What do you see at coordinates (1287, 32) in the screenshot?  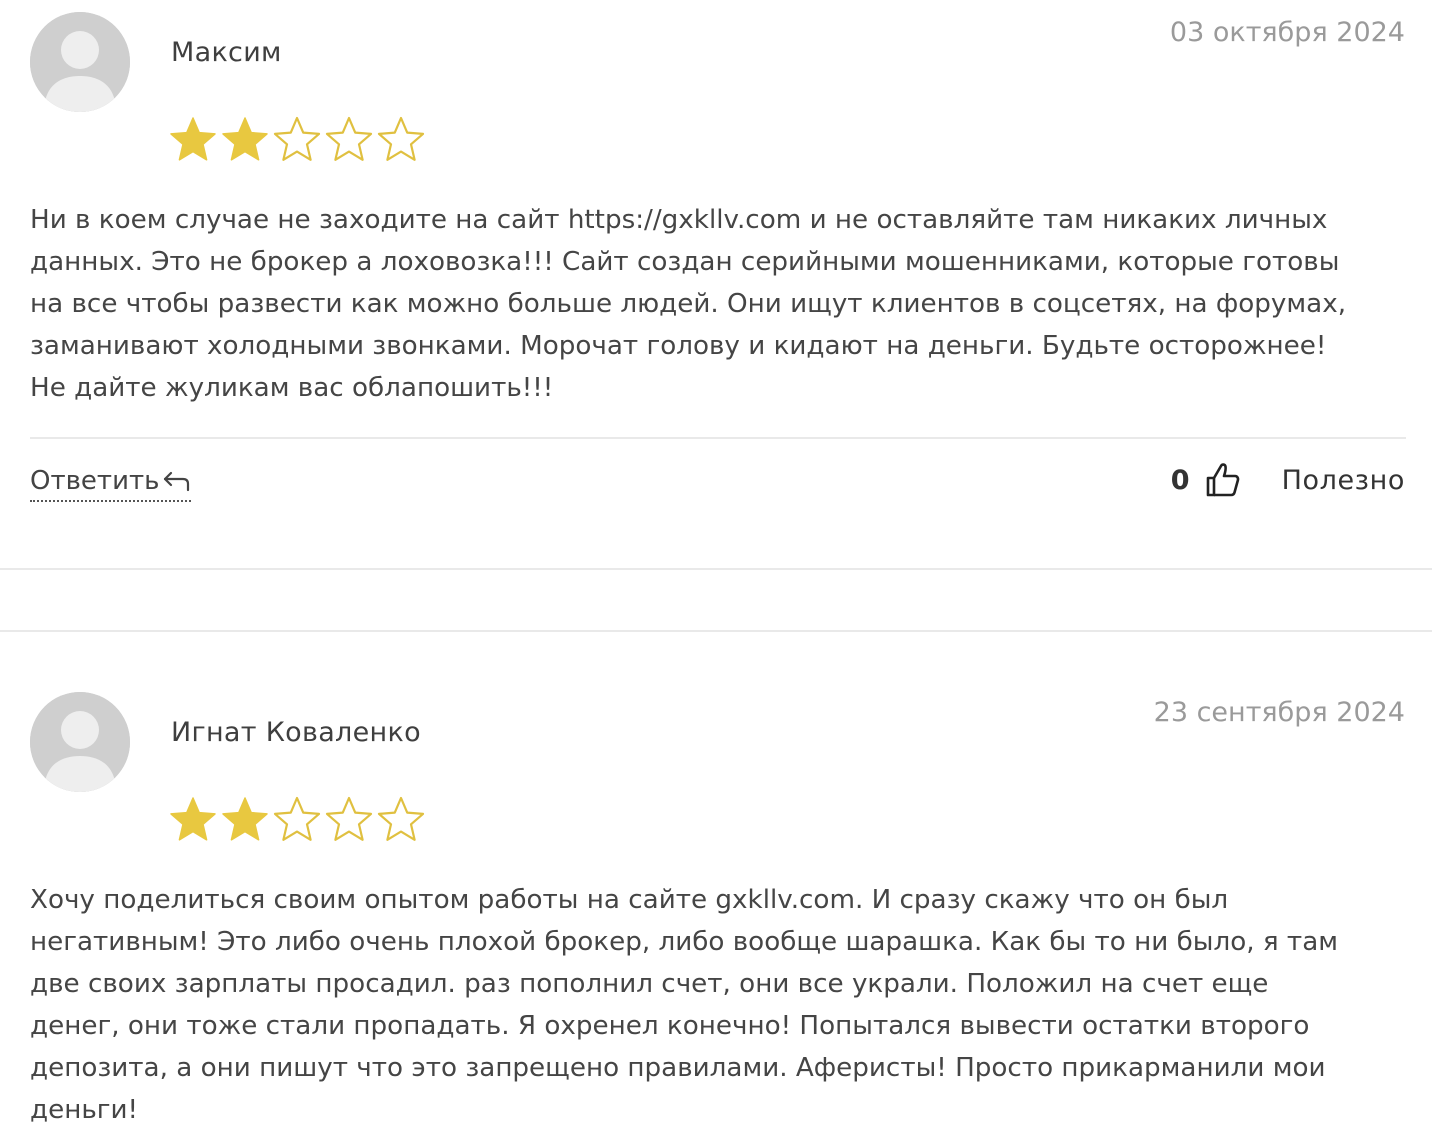 I see `review-date: 03 октября 2024` at bounding box center [1287, 32].